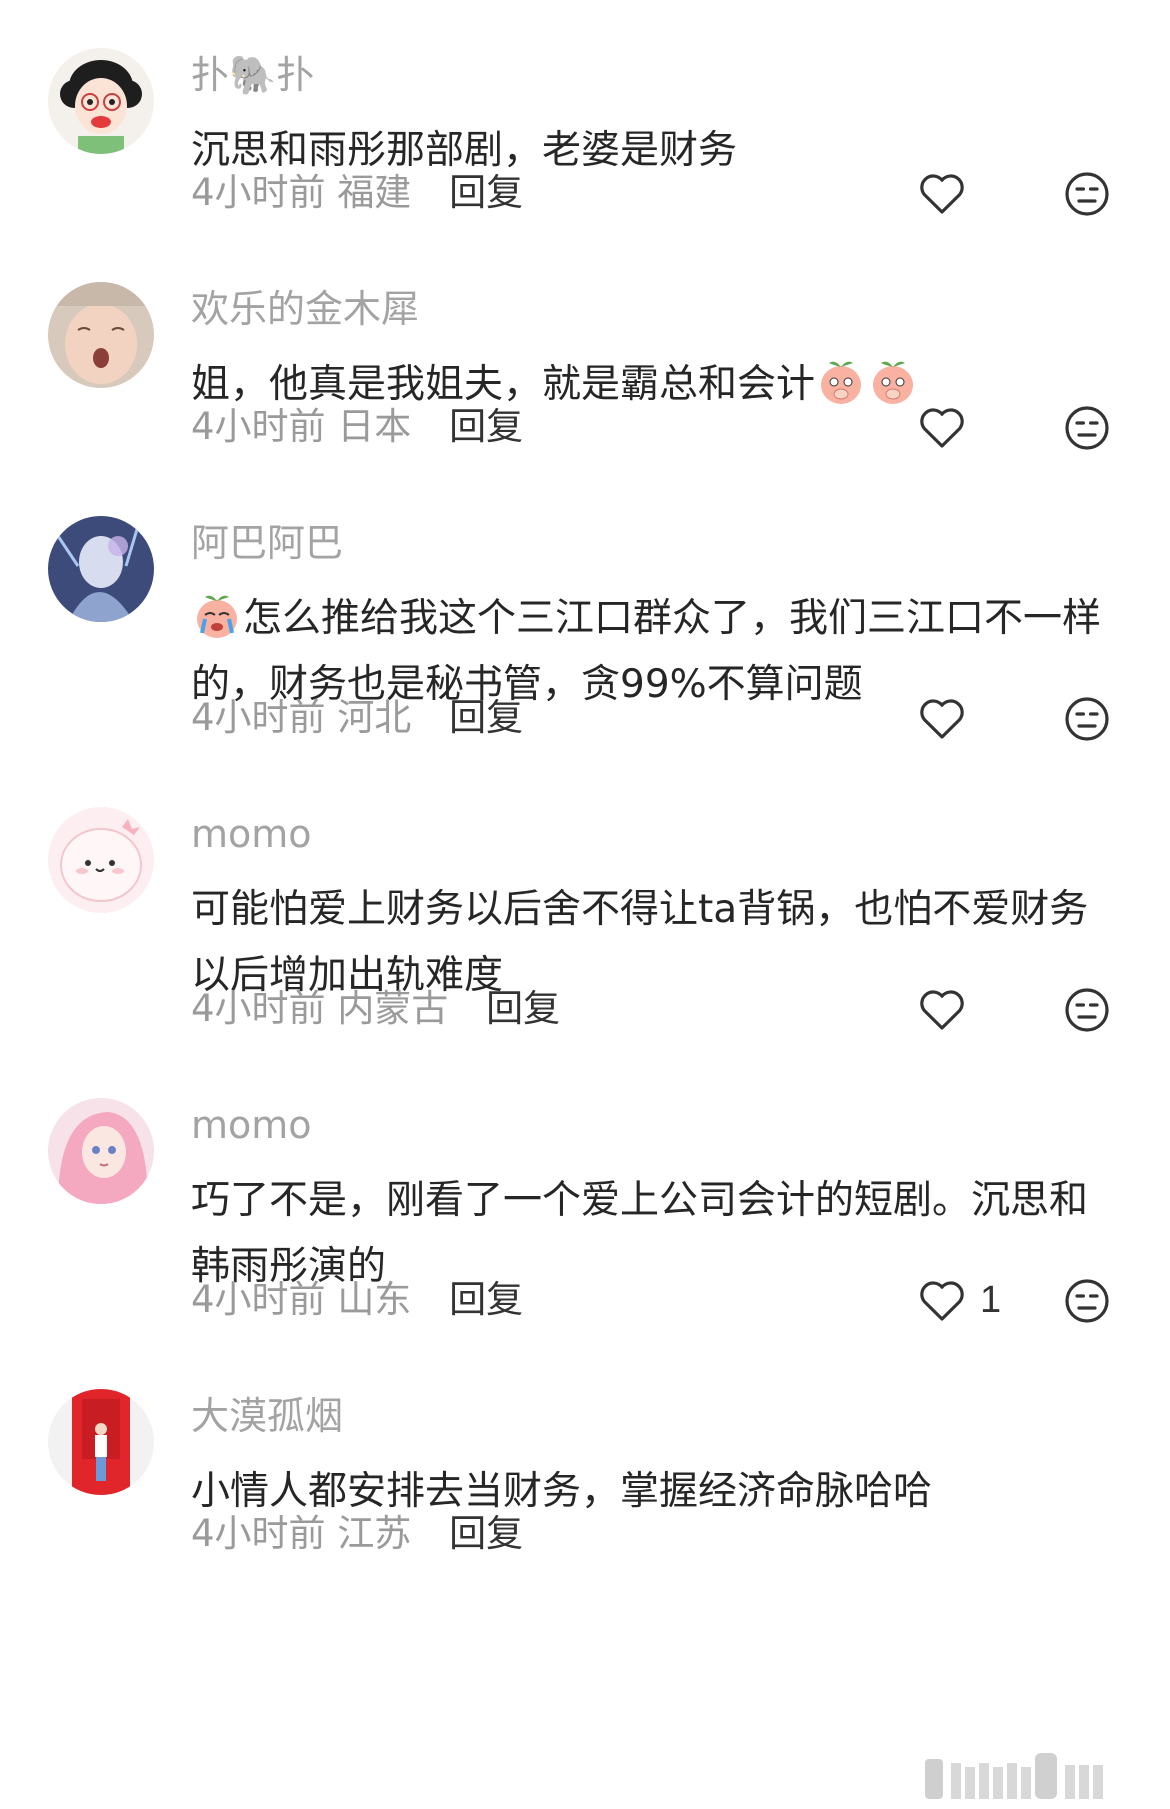 The height and width of the screenshot is (1809, 1170). I want to click on comment-meta: 4小时前 河北 回复, so click(357, 718).